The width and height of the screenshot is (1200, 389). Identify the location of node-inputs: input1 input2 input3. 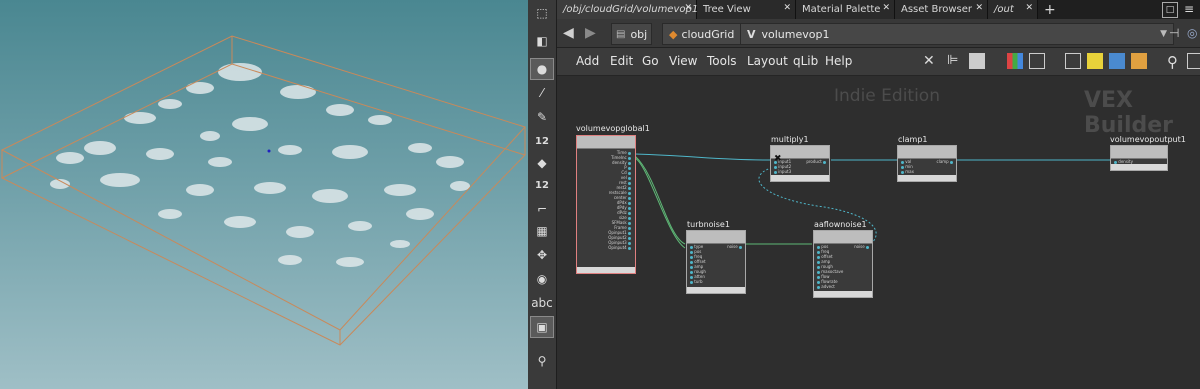
(782, 166).